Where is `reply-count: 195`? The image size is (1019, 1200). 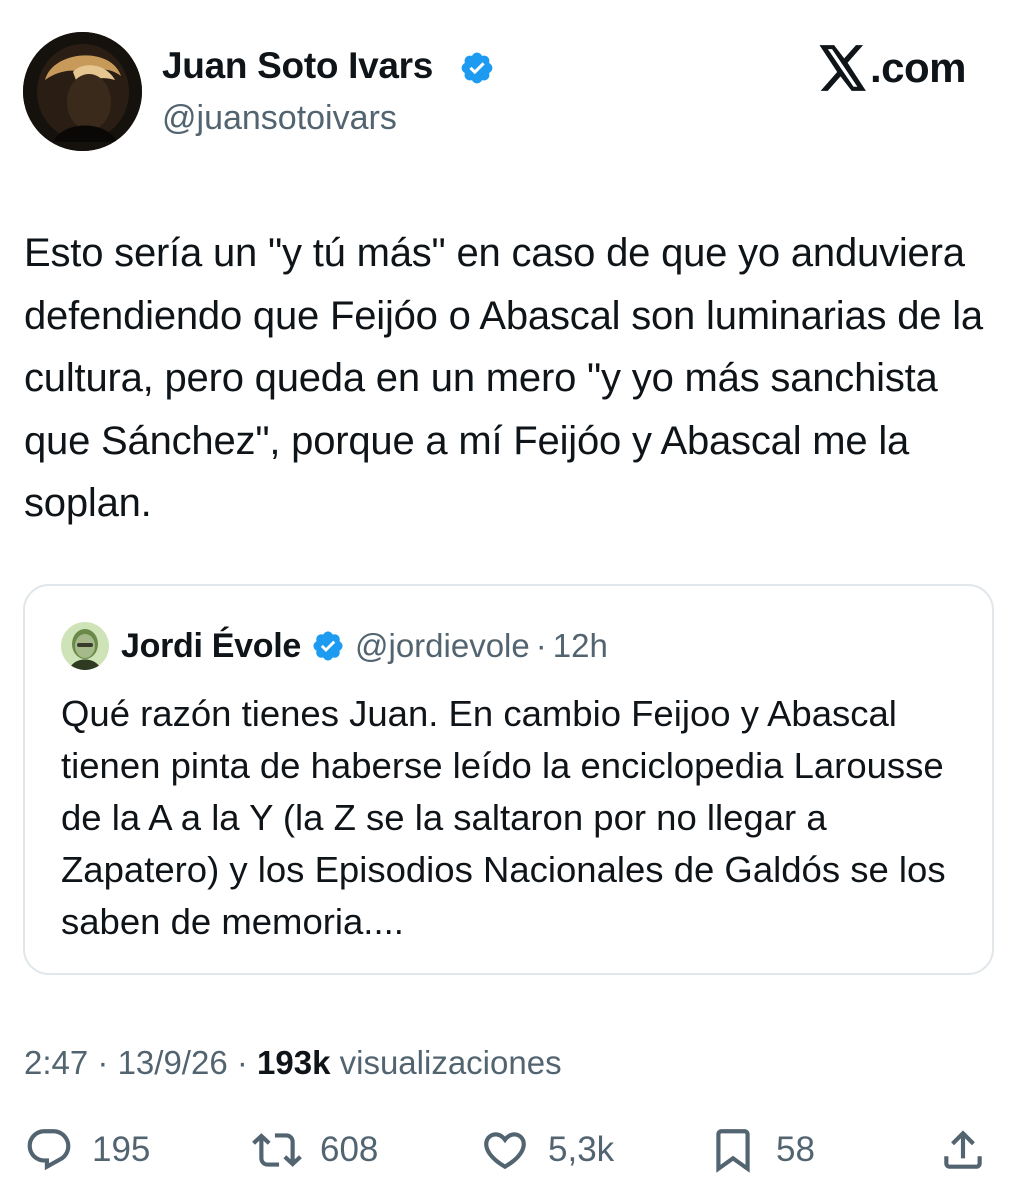
reply-count: 195 is located at coordinates (121, 1149).